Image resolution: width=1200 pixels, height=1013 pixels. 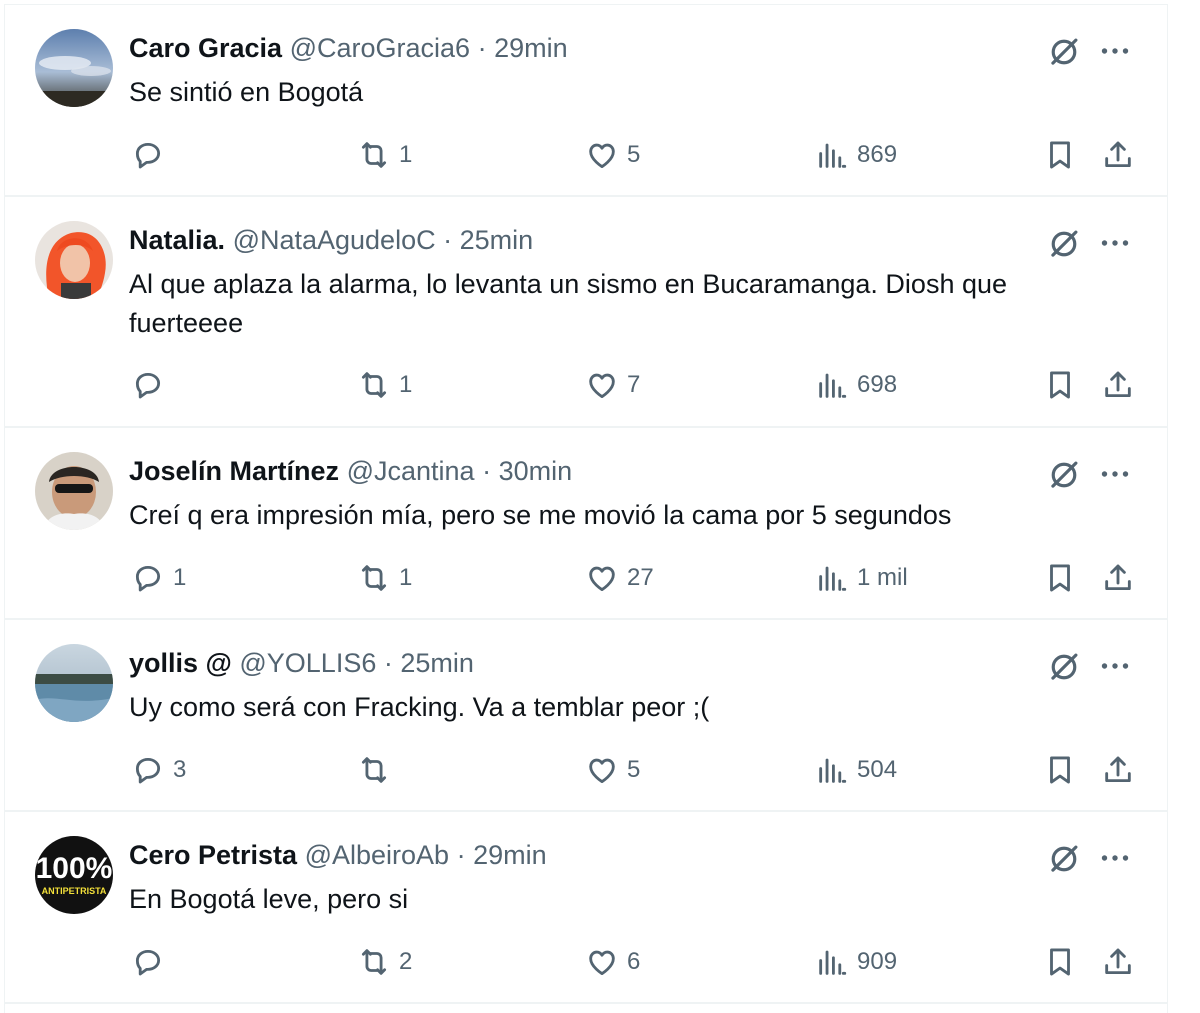 What do you see at coordinates (213, 855) in the screenshot?
I see `author-name: Cero Petrista` at bounding box center [213, 855].